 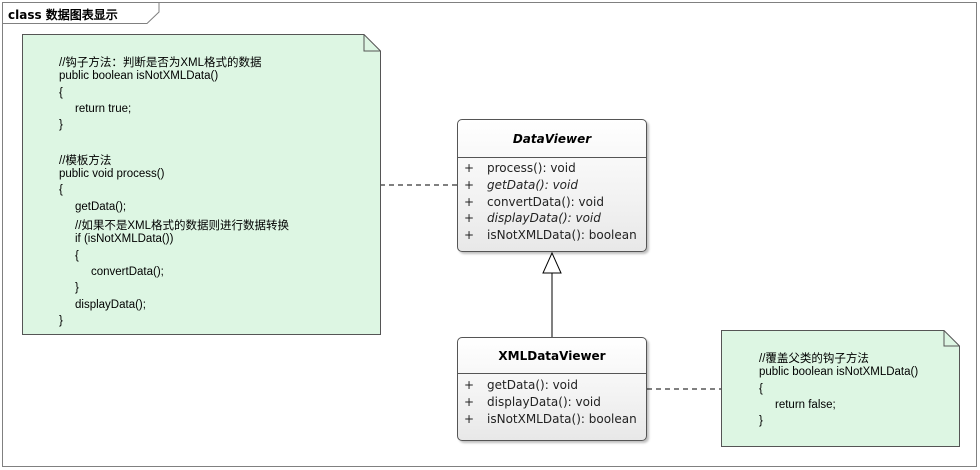 I want to click on note-line: //钩子方法：判断是否为XML格式的数据, so click(x=160, y=63).